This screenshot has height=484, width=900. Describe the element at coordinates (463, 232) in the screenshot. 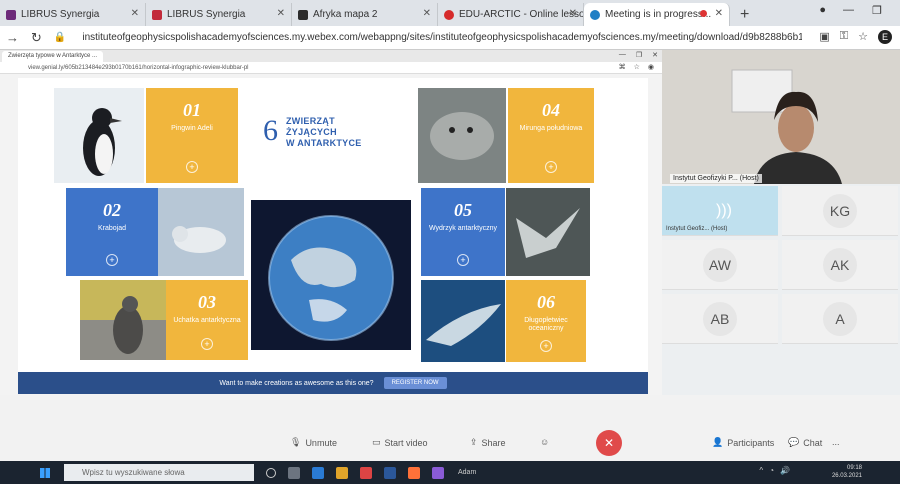

I see `tile-05: 05 Wydrzyk antarktyczny +` at that location.